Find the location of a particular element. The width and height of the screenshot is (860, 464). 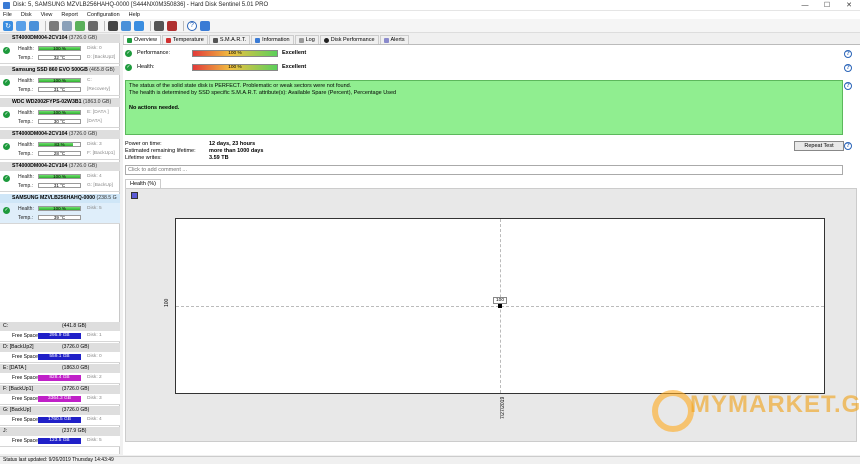

health-value: 100 % is located at coordinates (59, 176).